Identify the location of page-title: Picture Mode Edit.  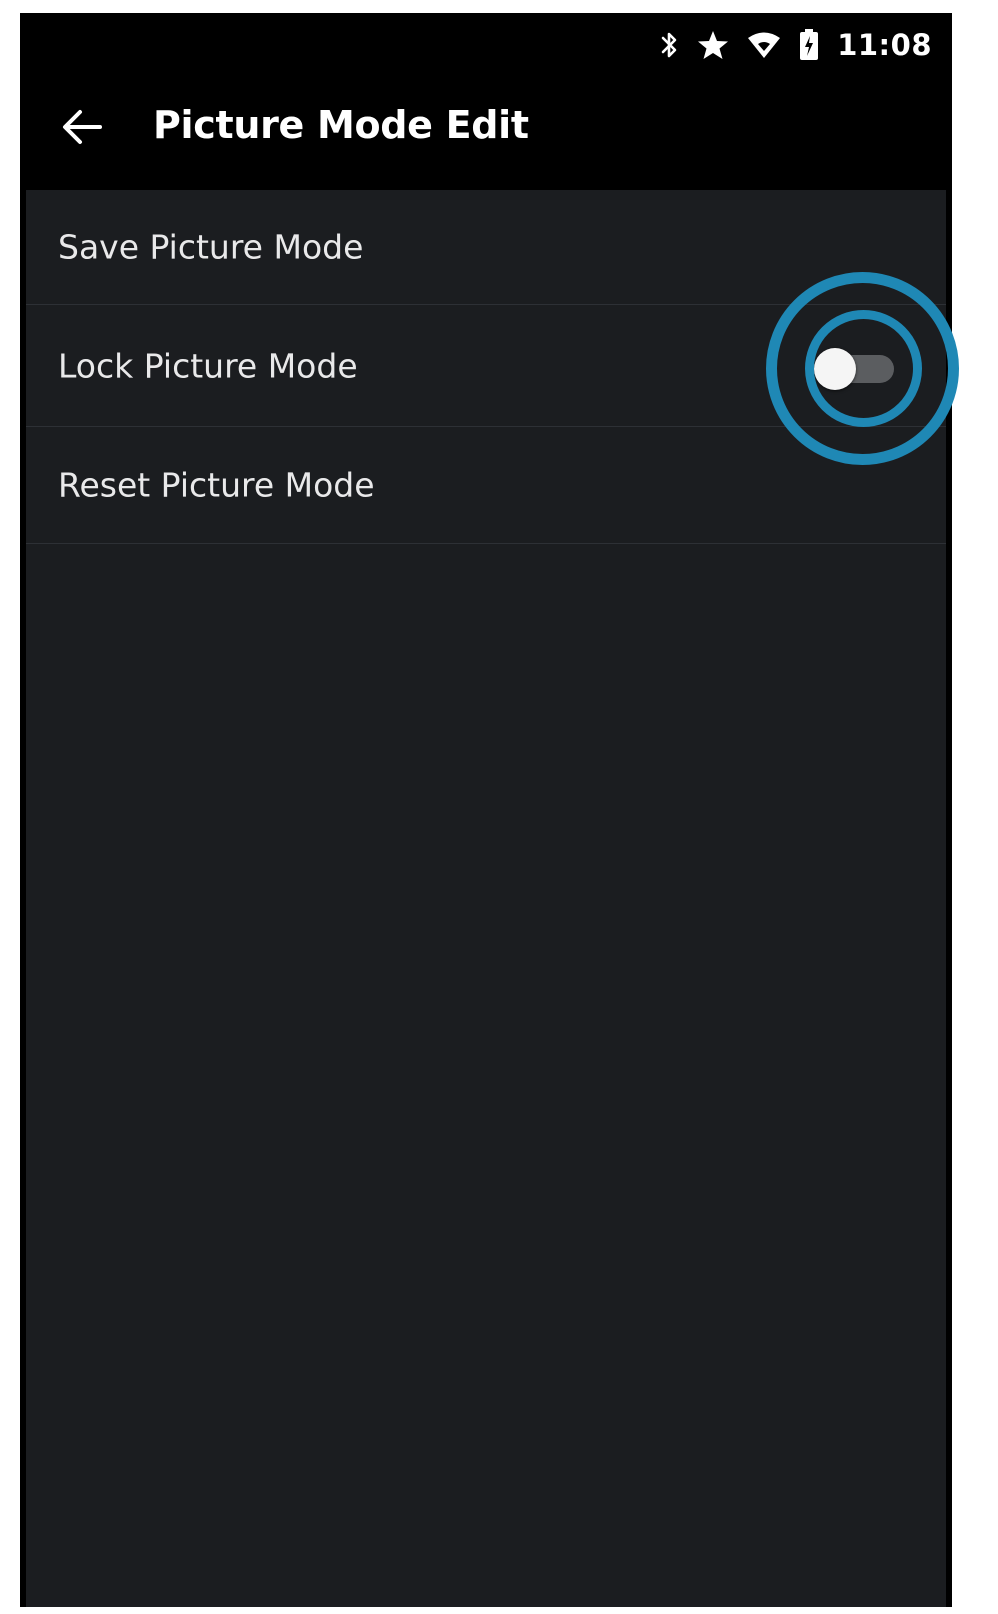
(341, 125).